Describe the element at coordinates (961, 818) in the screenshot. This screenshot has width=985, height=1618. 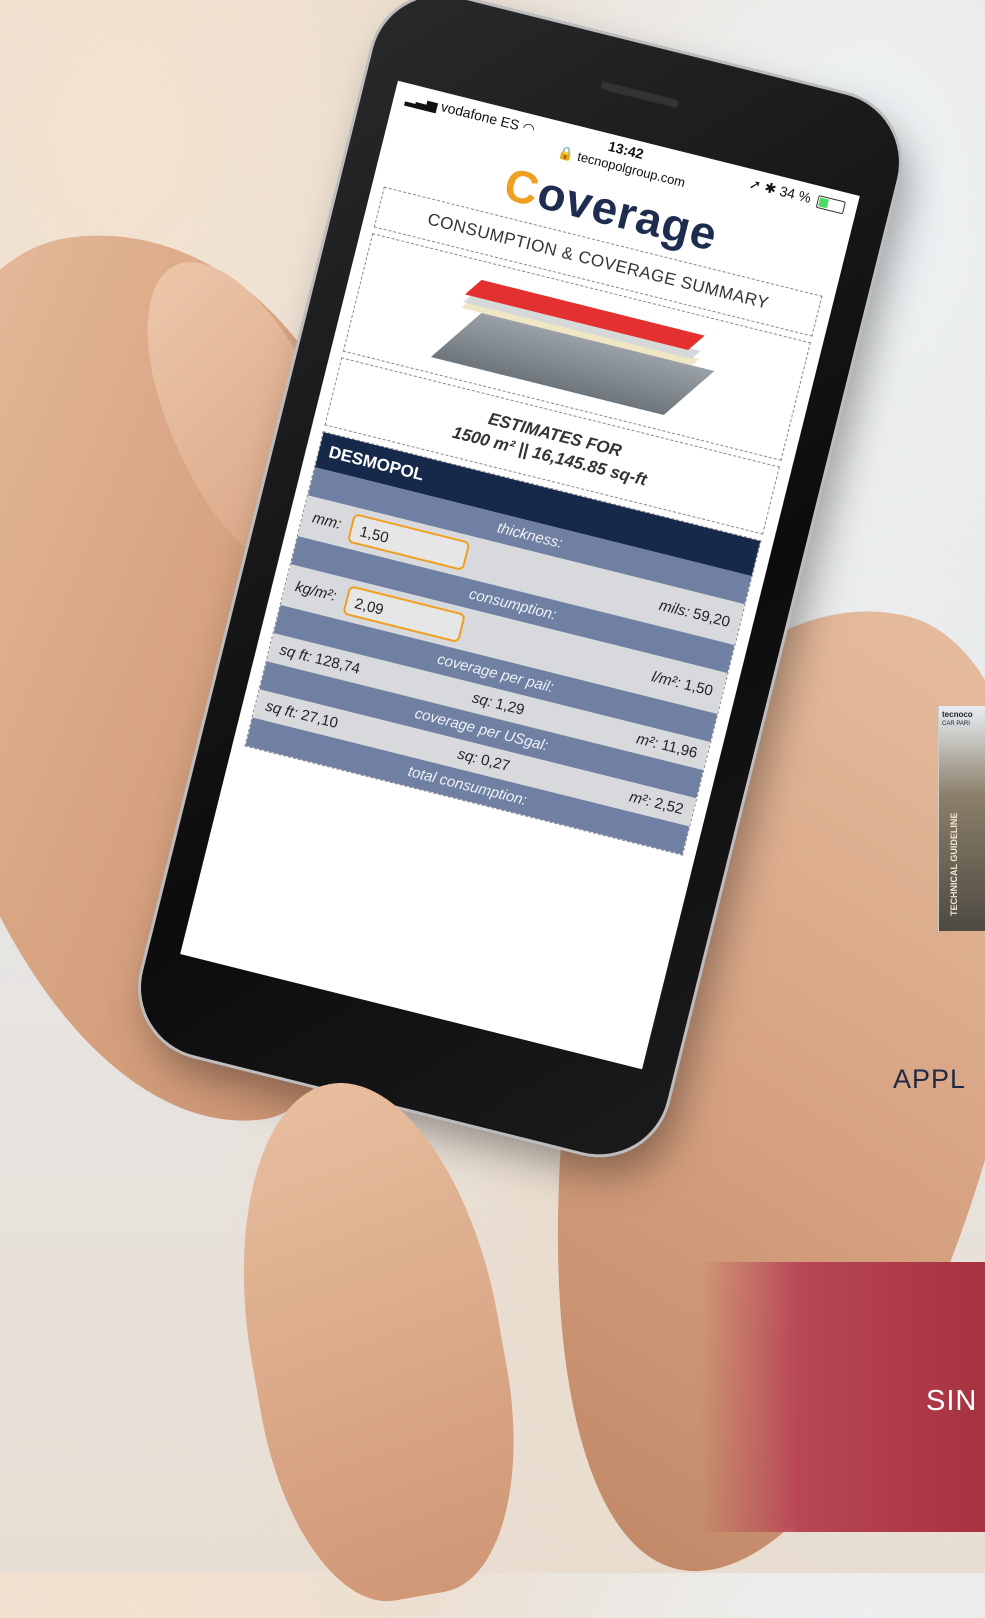
I see `technical-guideline-brochure: tecnoco CAR PARI TECHNICAL GUIDELINE` at that location.